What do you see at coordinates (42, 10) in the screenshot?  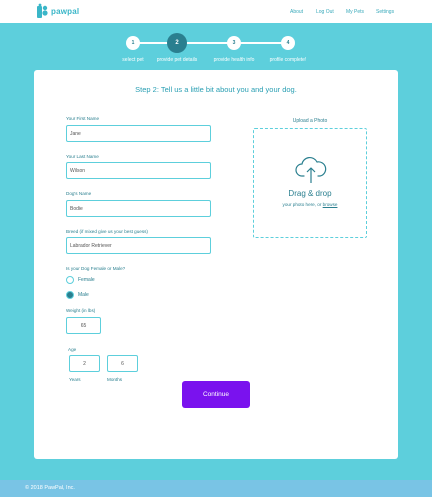 I see `paw-logo-icon` at bounding box center [42, 10].